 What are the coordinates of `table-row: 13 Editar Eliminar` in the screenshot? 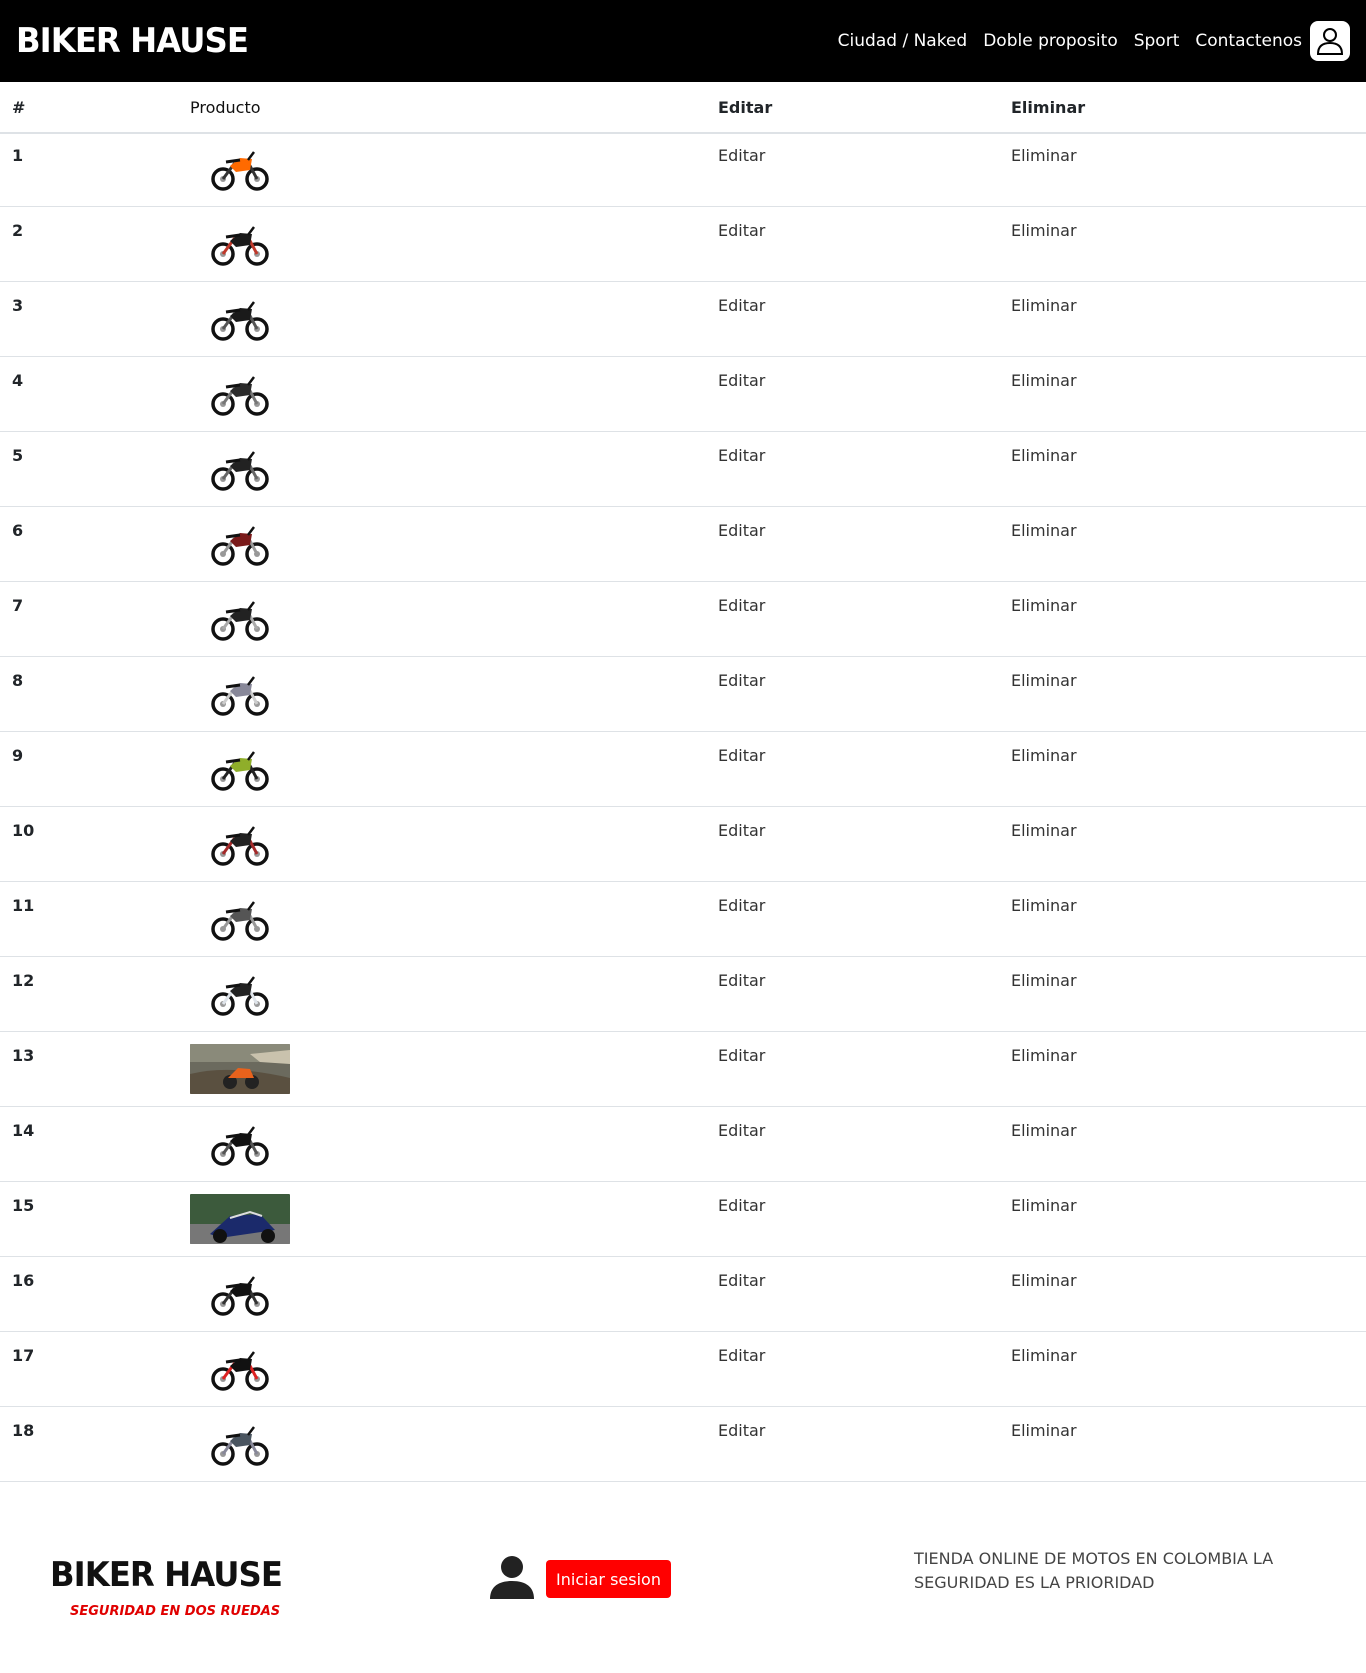 It's located at (683, 1069).